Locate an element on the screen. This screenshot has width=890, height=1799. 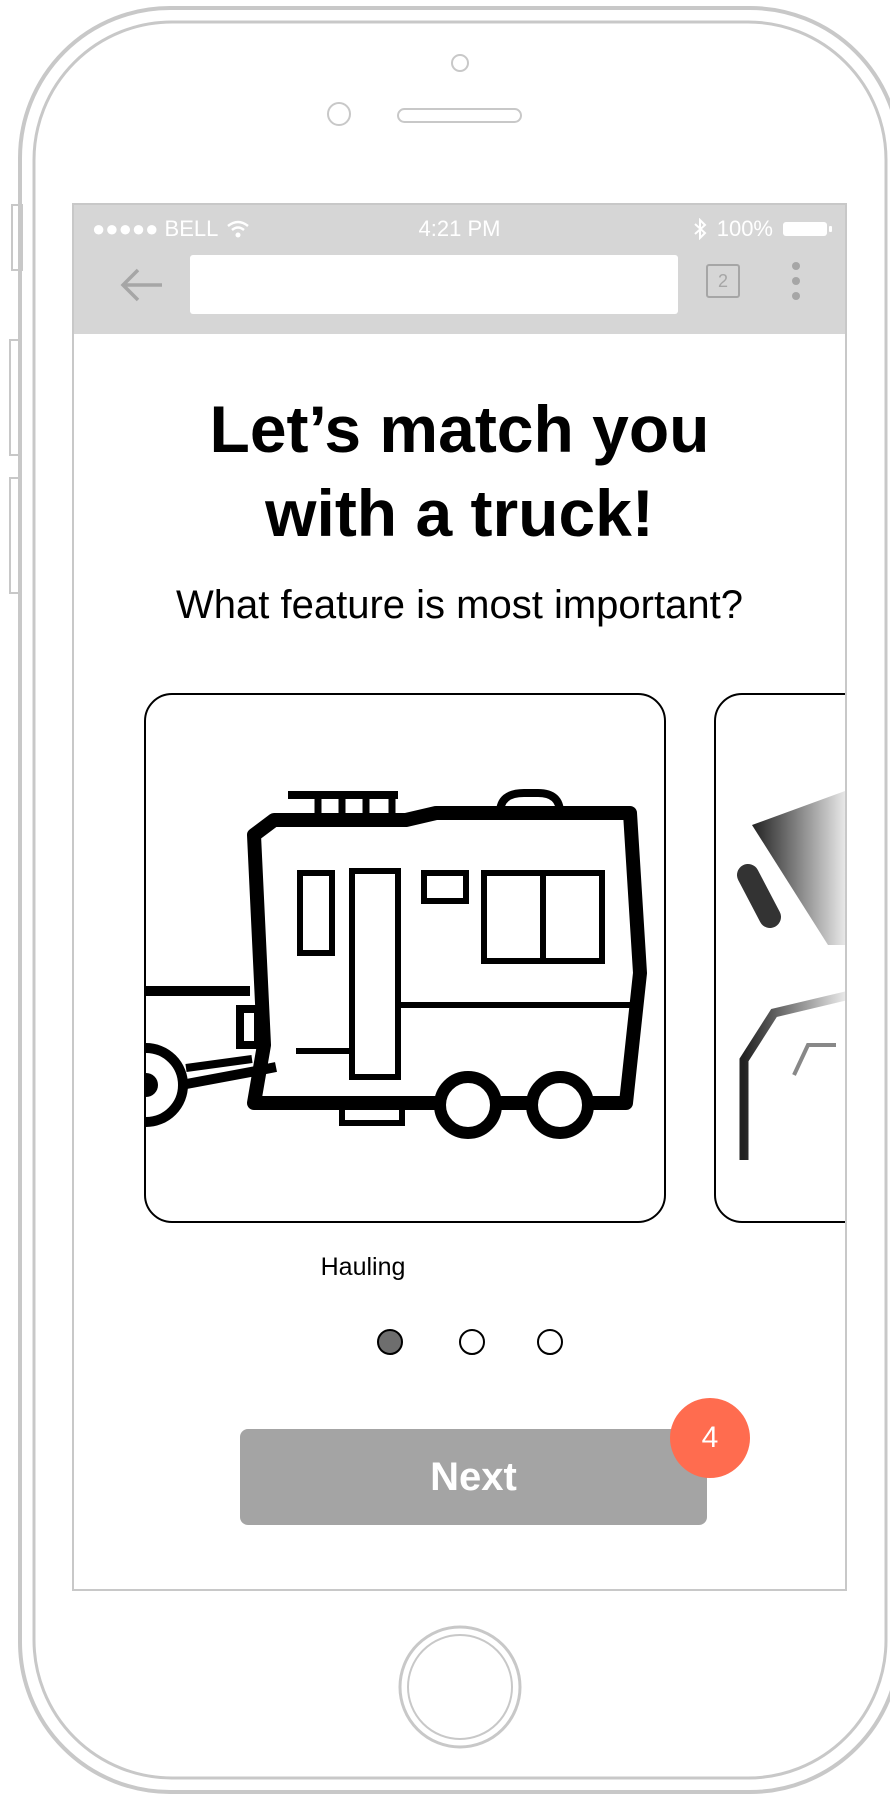
card-label: Hauling is located at coordinates (363, 1267).